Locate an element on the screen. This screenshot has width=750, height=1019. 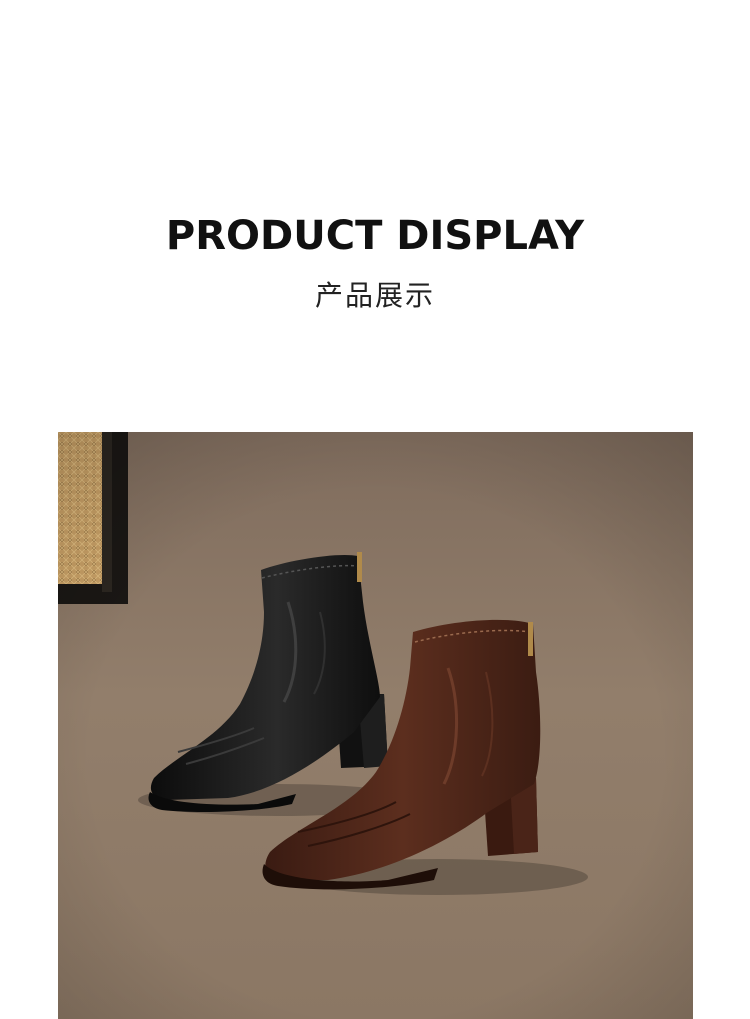
page-title: PRODUCT DISPLAY is located at coordinates (375, 236).